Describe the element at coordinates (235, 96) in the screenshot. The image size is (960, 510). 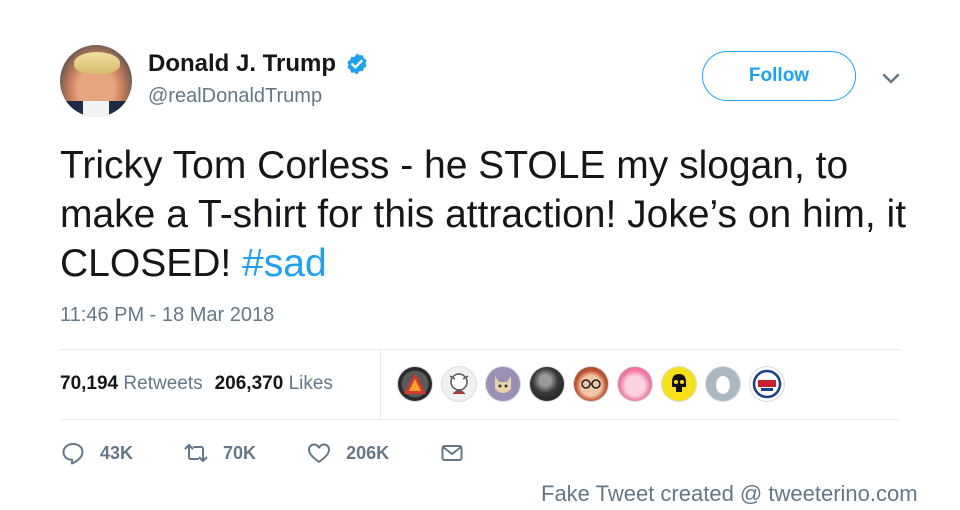
I see `author-handle: @realDonaldTrump` at that location.